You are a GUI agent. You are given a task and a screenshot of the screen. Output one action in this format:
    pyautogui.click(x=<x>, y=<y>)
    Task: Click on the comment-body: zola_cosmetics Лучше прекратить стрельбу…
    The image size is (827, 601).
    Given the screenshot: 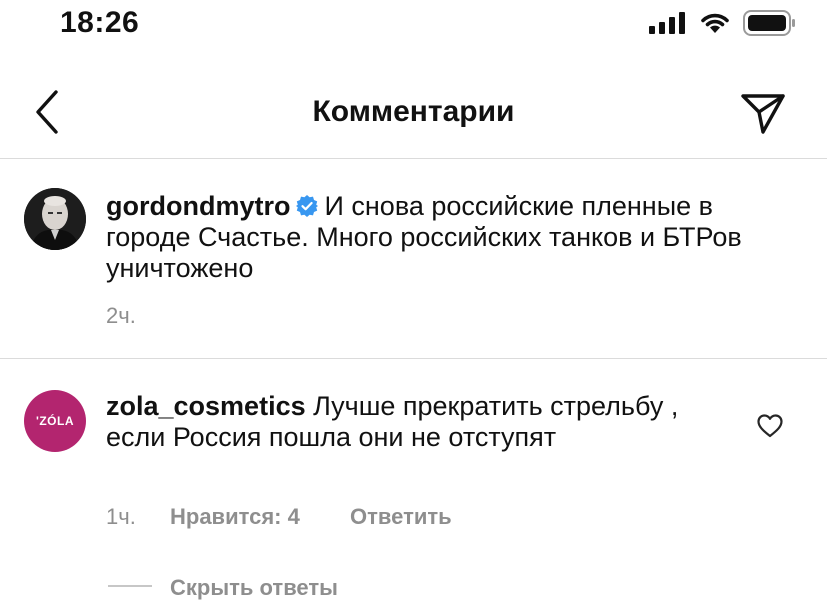 What is the action you would take?
    pyautogui.click(x=416, y=422)
    